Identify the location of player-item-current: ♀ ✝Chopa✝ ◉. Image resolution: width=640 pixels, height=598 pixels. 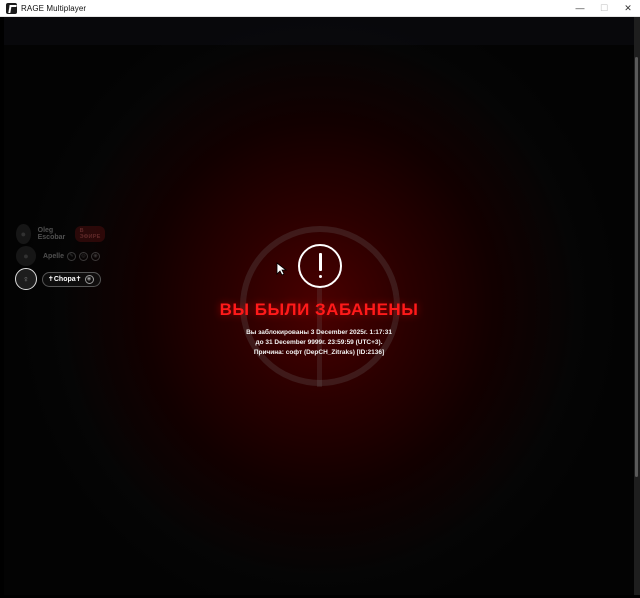
(58, 279).